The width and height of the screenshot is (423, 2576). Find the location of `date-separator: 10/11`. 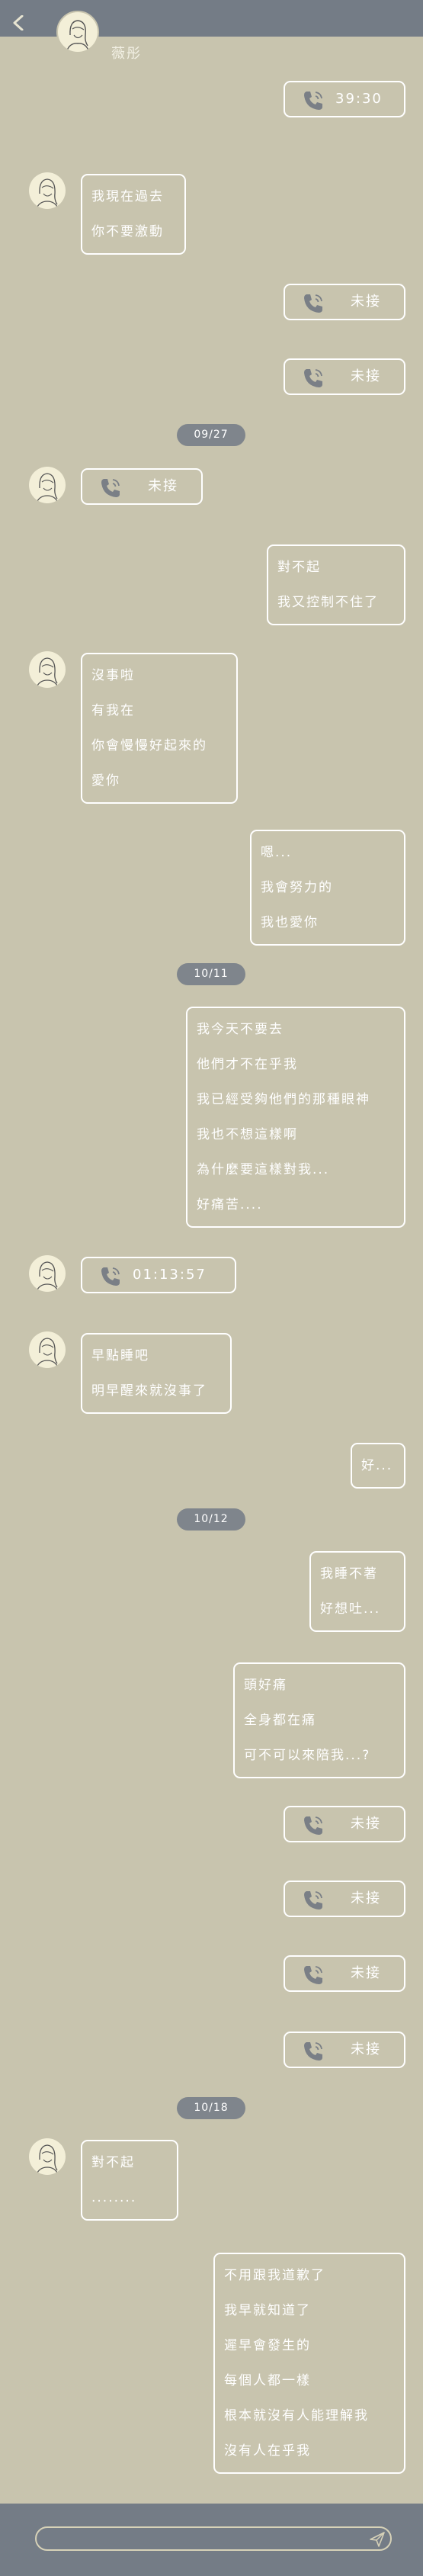

date-separator: 10/11 is located at coordinates (211, 974).